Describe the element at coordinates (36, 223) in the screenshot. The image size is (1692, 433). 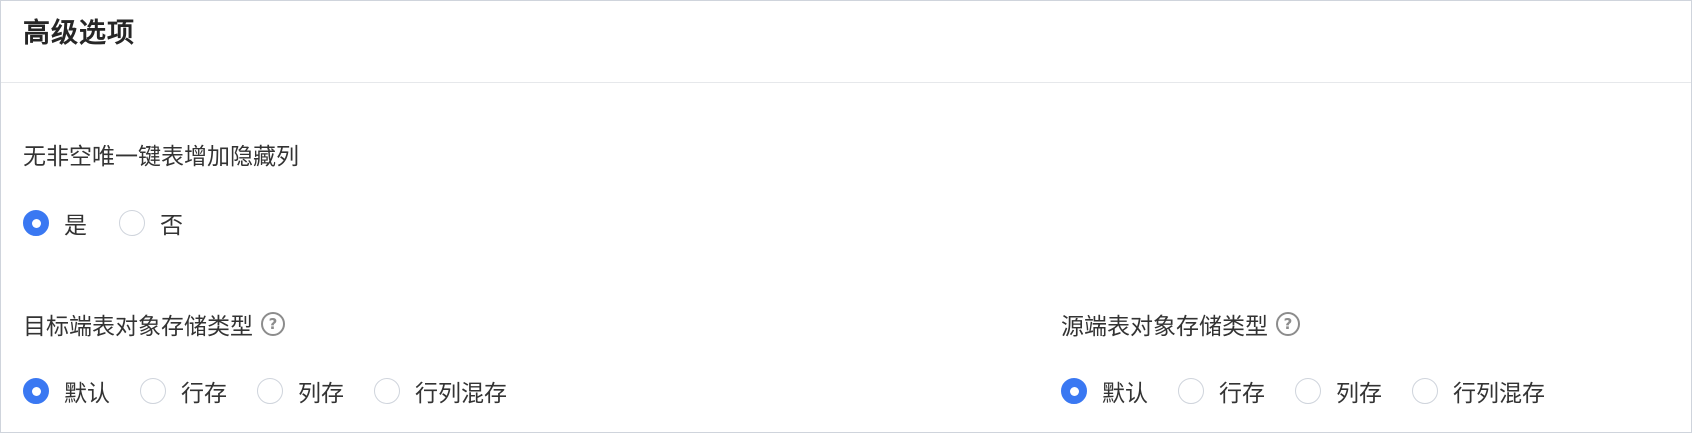
I see `radio-yes` at that location.